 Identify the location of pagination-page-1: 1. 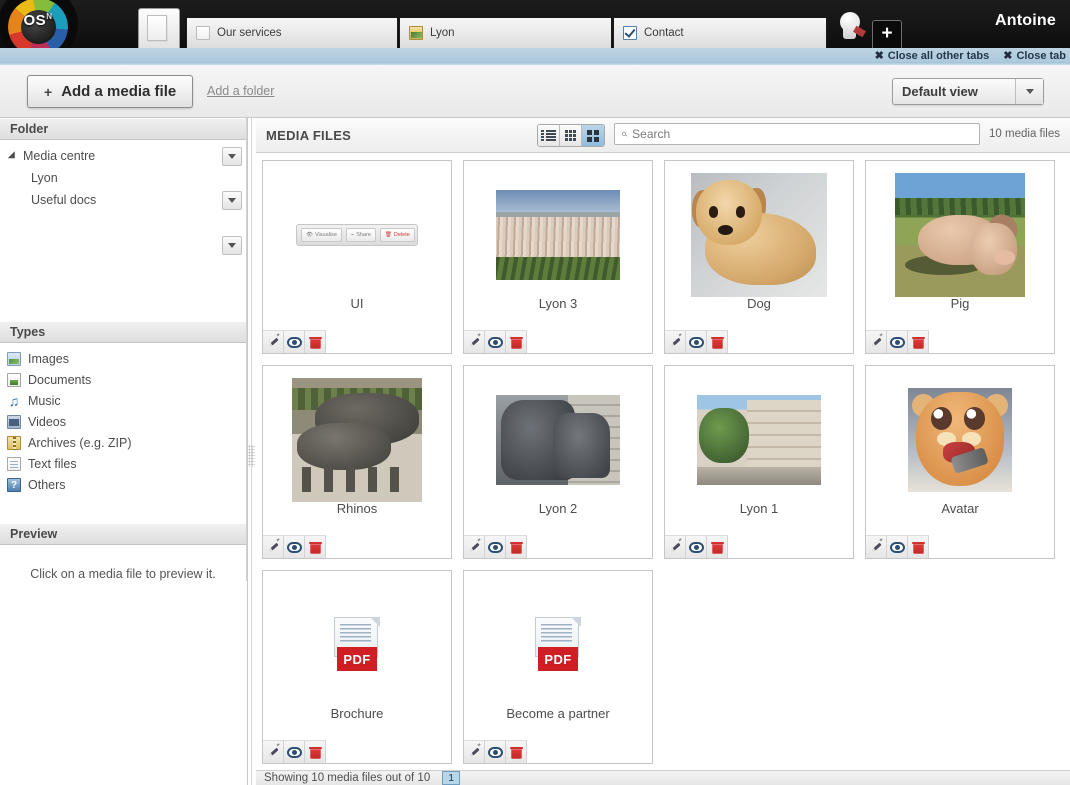
(451, 778).